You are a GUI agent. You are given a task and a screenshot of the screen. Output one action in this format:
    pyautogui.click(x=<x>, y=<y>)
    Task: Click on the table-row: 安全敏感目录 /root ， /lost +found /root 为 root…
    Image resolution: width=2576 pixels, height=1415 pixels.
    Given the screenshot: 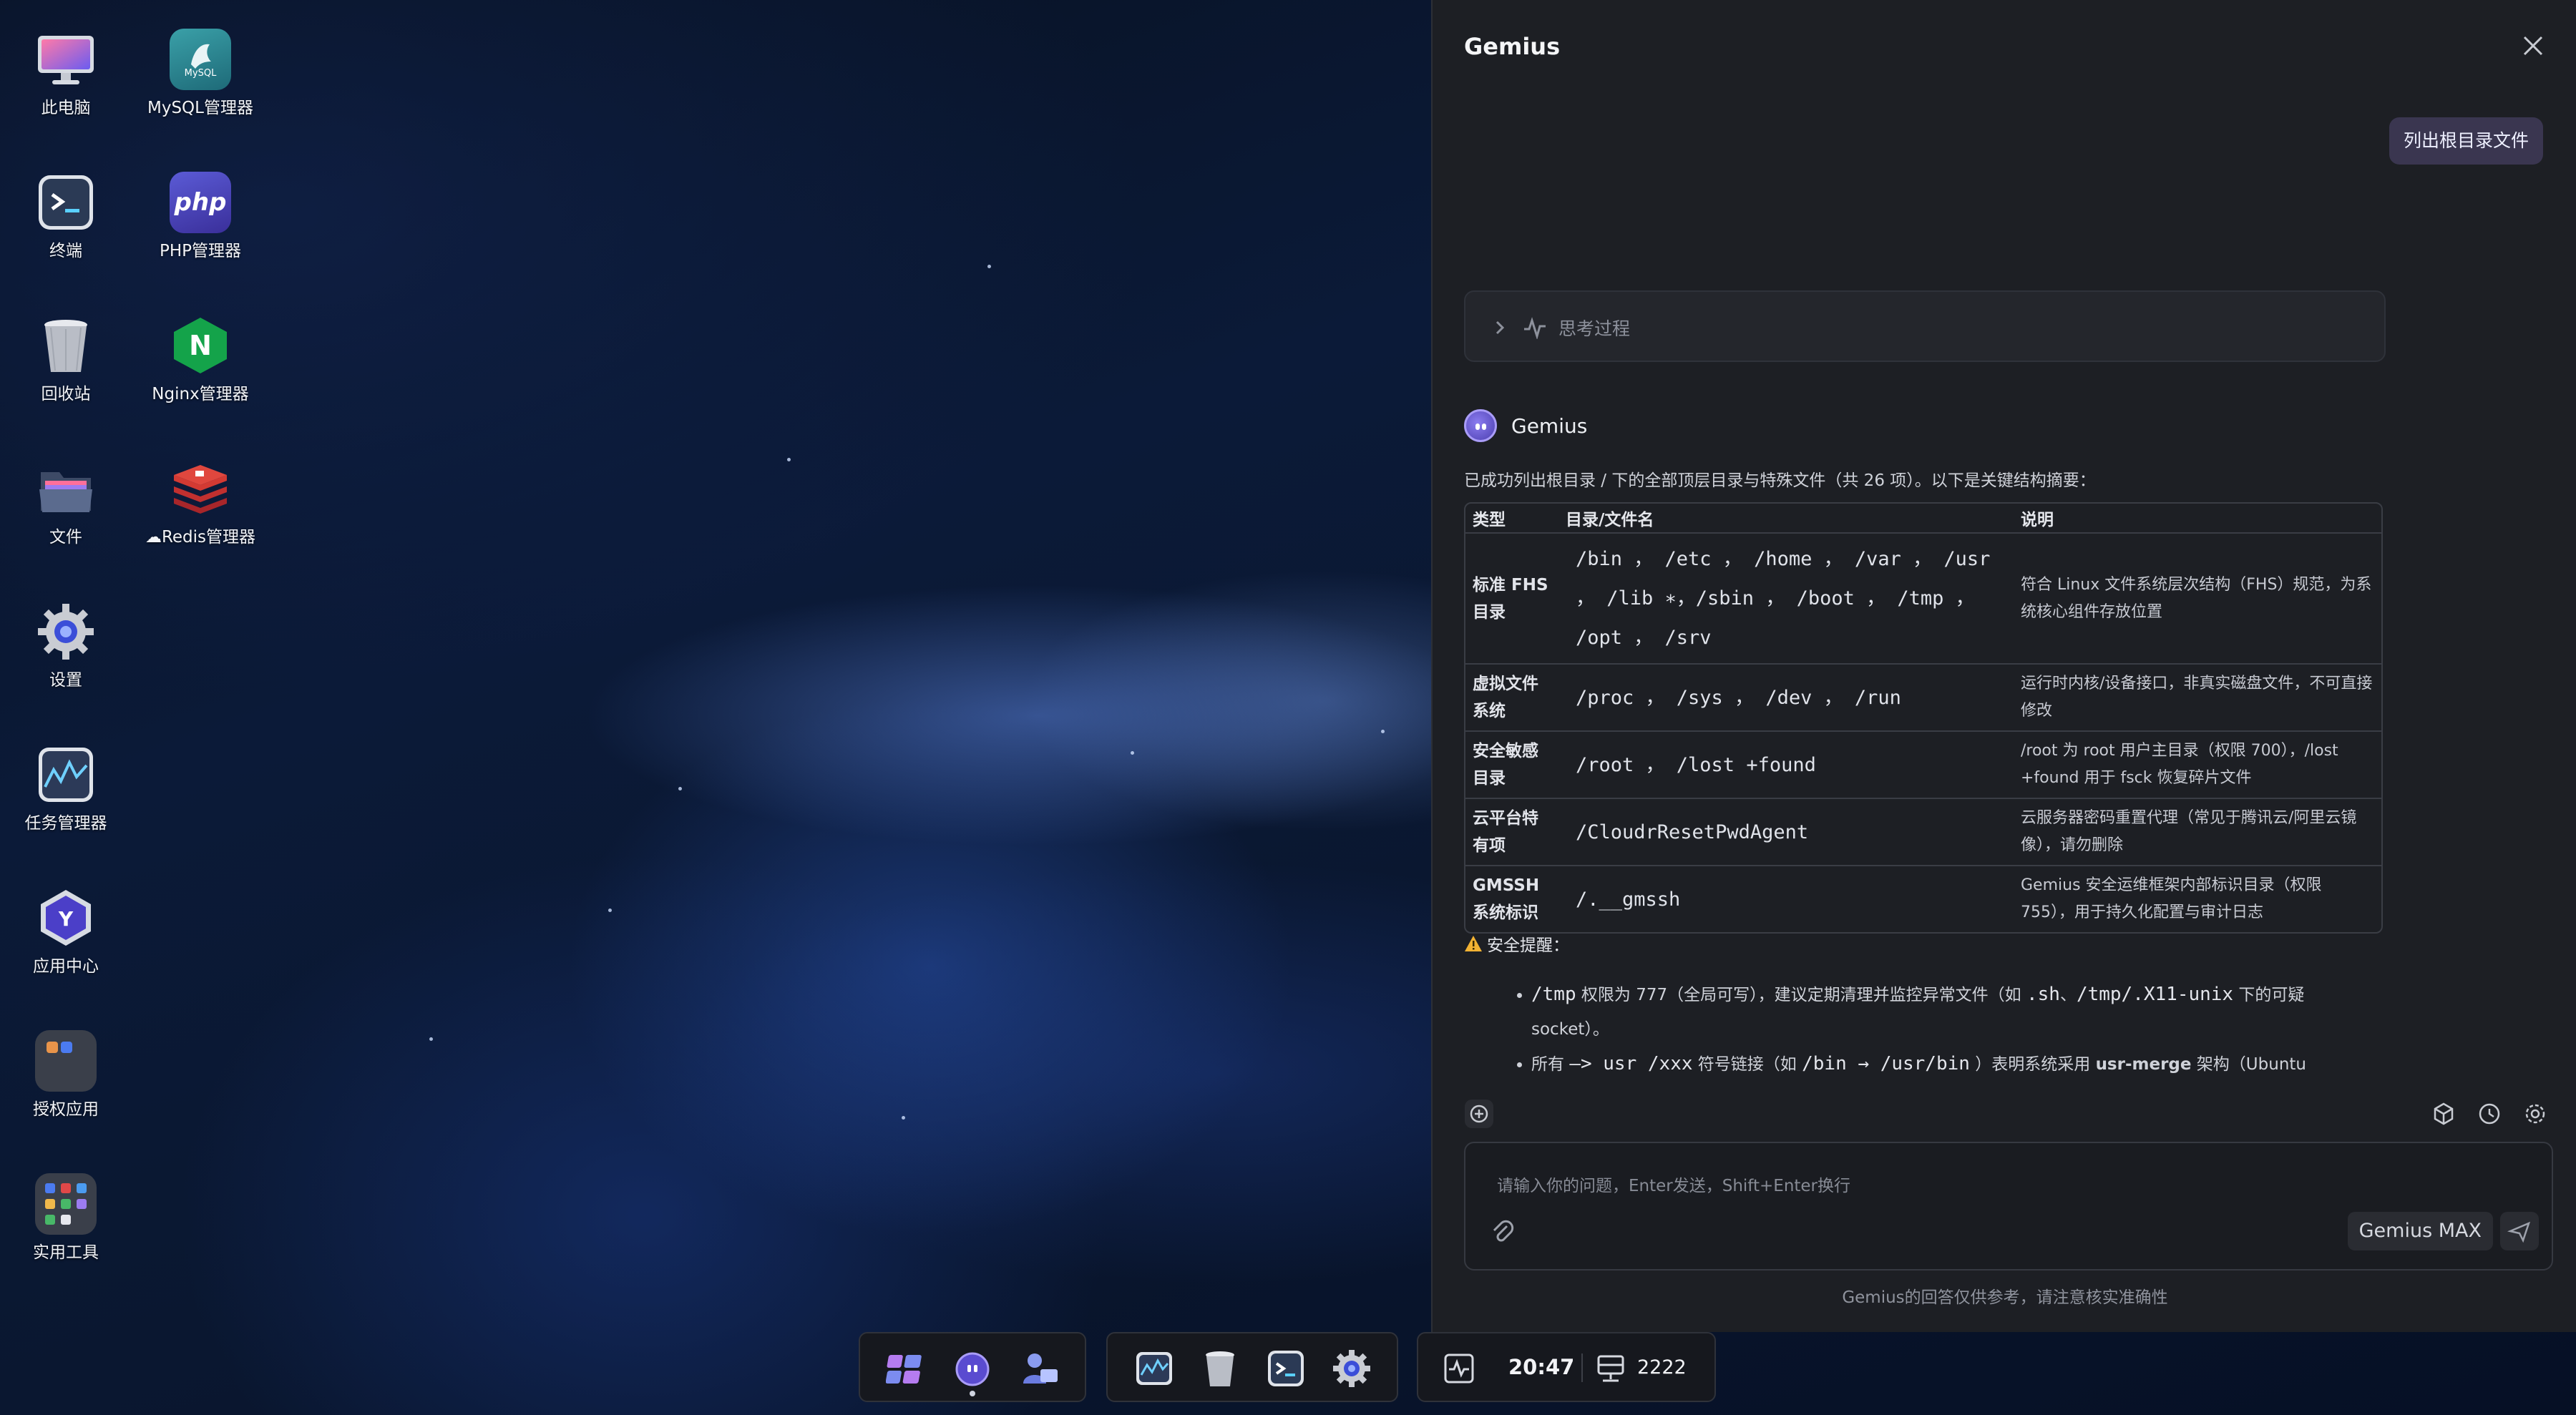 What is the action you would take?
    pyautogui.click(x=1923, y=766)
    